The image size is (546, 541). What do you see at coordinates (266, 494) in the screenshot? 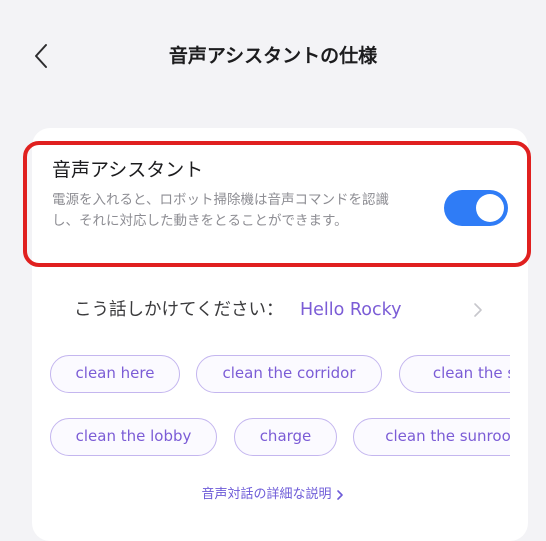
I see `voice-detail-link-label: 音声対話の詳細な説明` at bounding box center [266, 494].